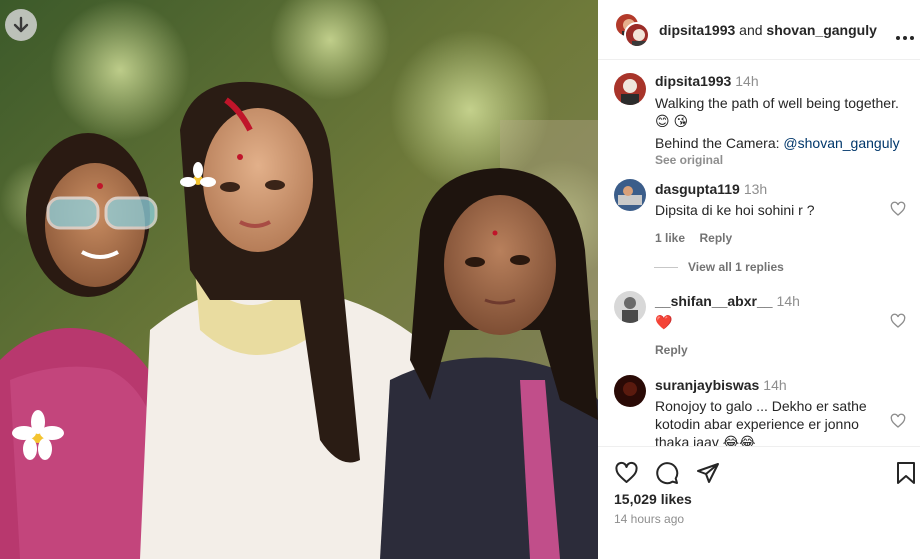  What do you see at coordinates (664, 322) in the screenshot?
I see `comment-text: ❤️` at bounding box center [664, 322].